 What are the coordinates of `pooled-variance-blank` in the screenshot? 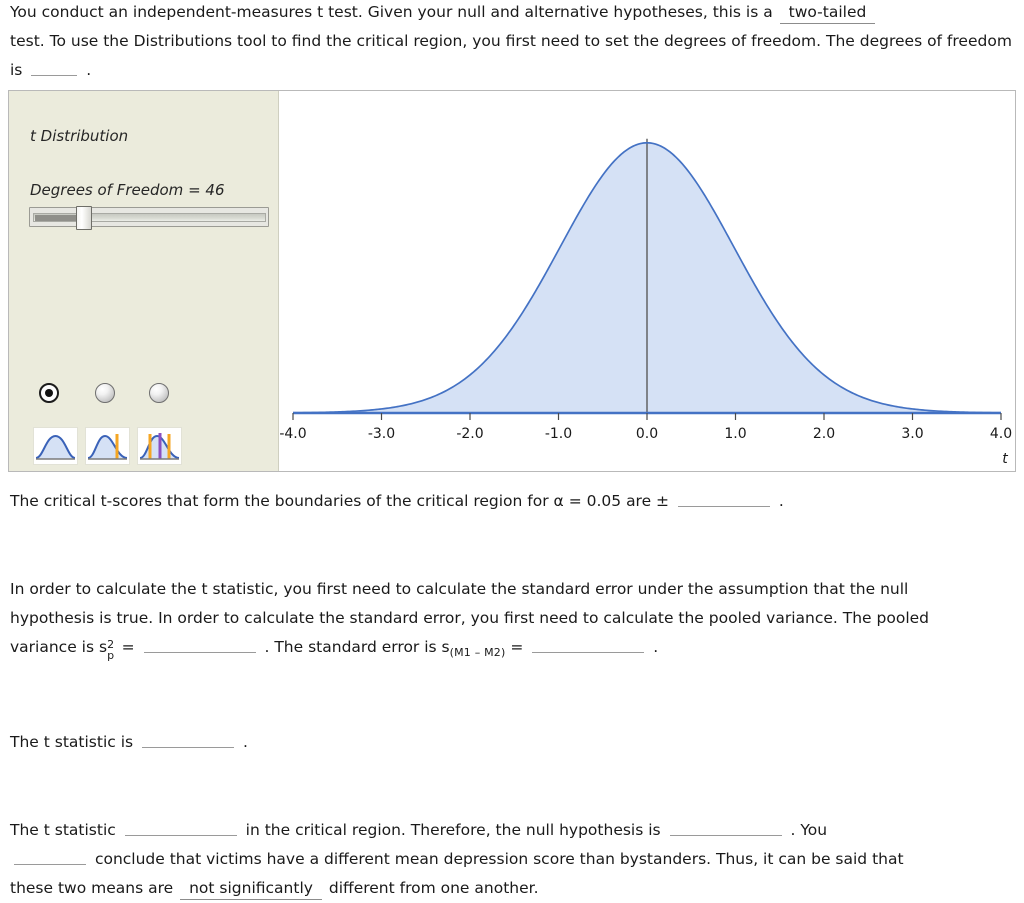 It's located at (199, 644).